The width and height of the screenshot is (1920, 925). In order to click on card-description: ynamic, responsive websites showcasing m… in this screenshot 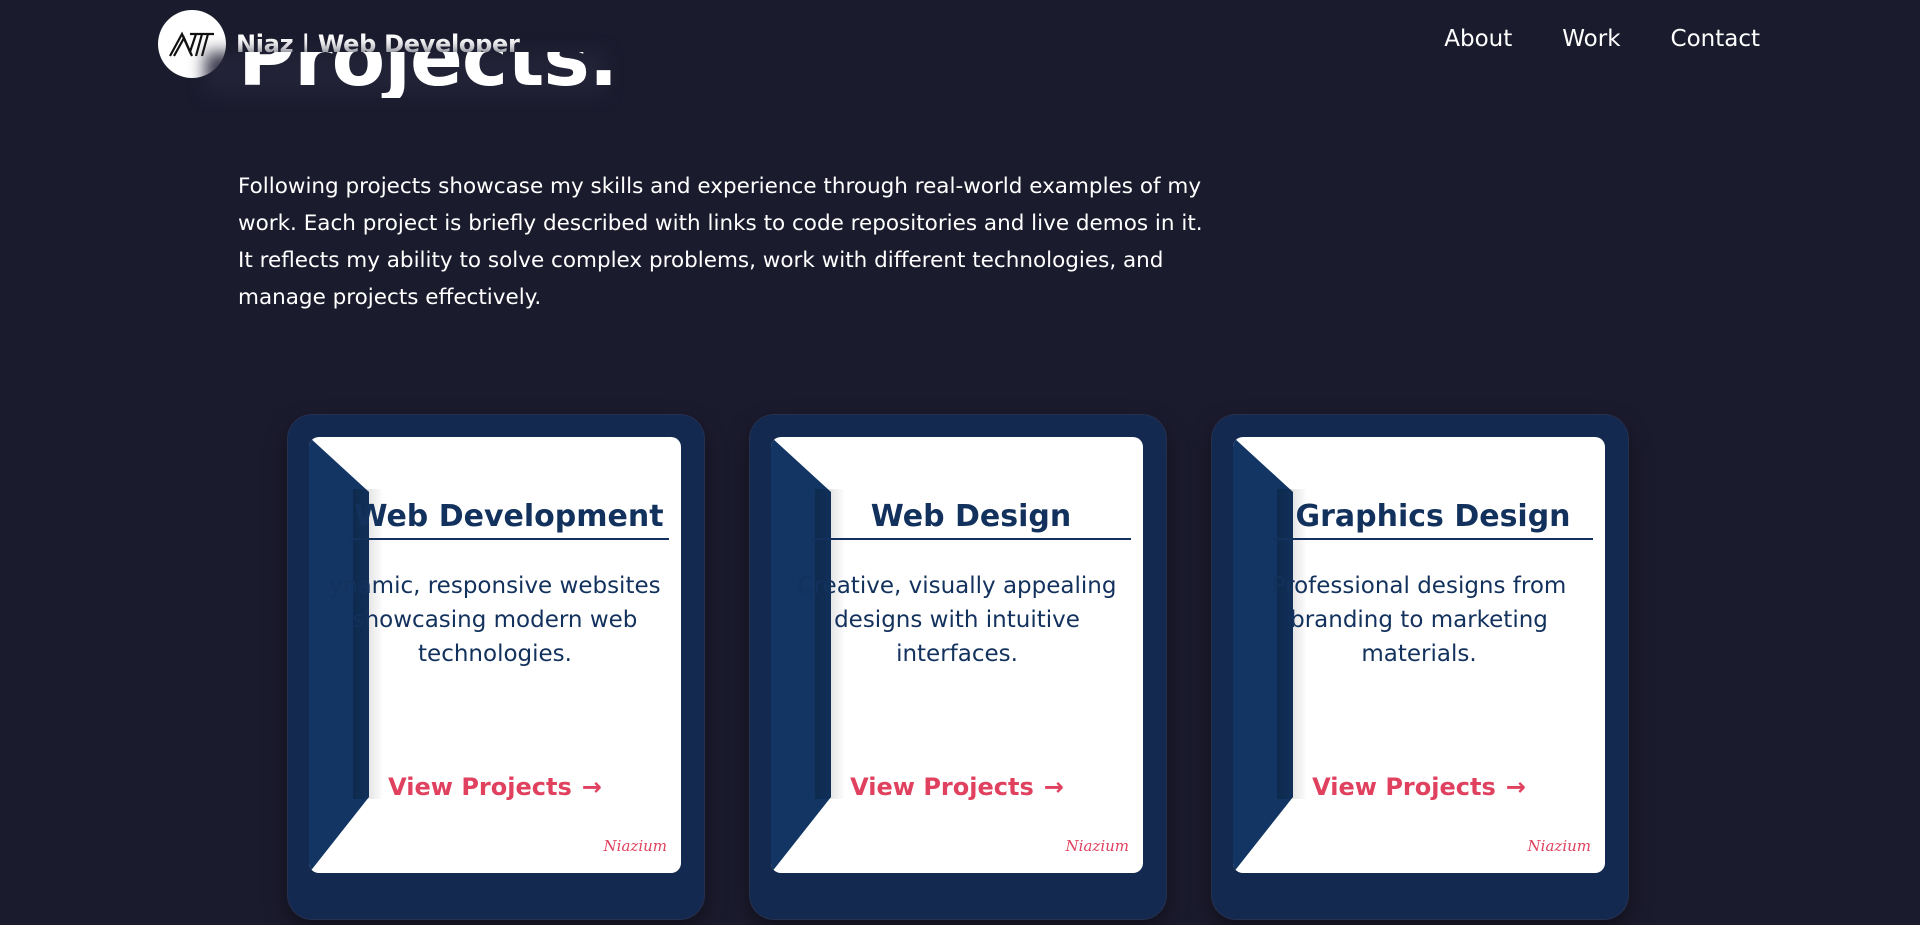, I will do `click(495, 620)`.